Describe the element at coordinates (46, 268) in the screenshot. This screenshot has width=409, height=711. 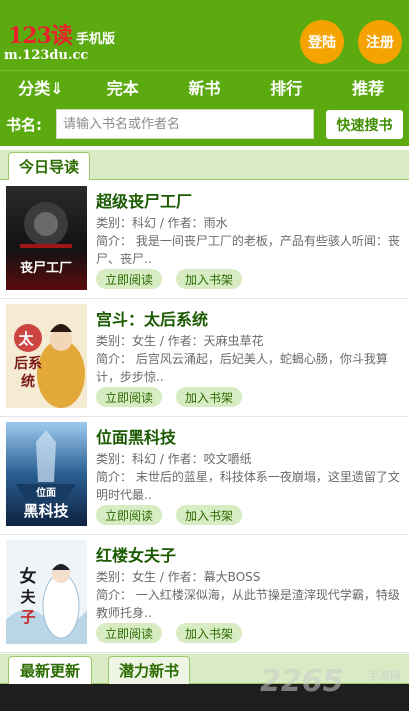
I see `svg-text: 丧尸工厂` at that location.